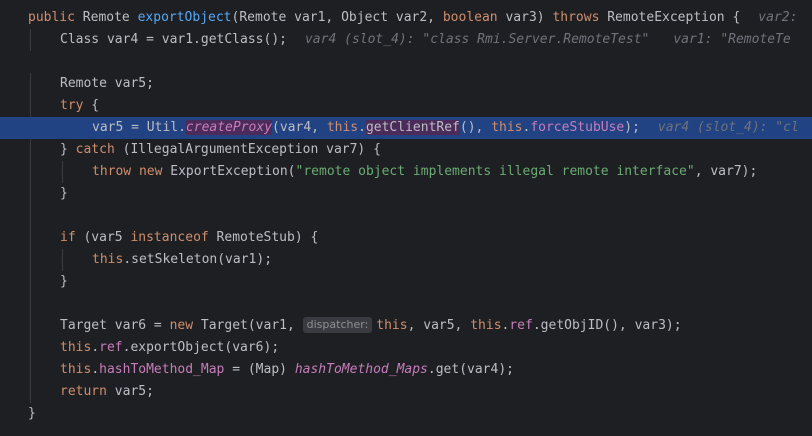  Describe the element at coordinates (728, 127) in the screenshot. I see `inlay-hint: var4 (slot_4): "cl` at that location.